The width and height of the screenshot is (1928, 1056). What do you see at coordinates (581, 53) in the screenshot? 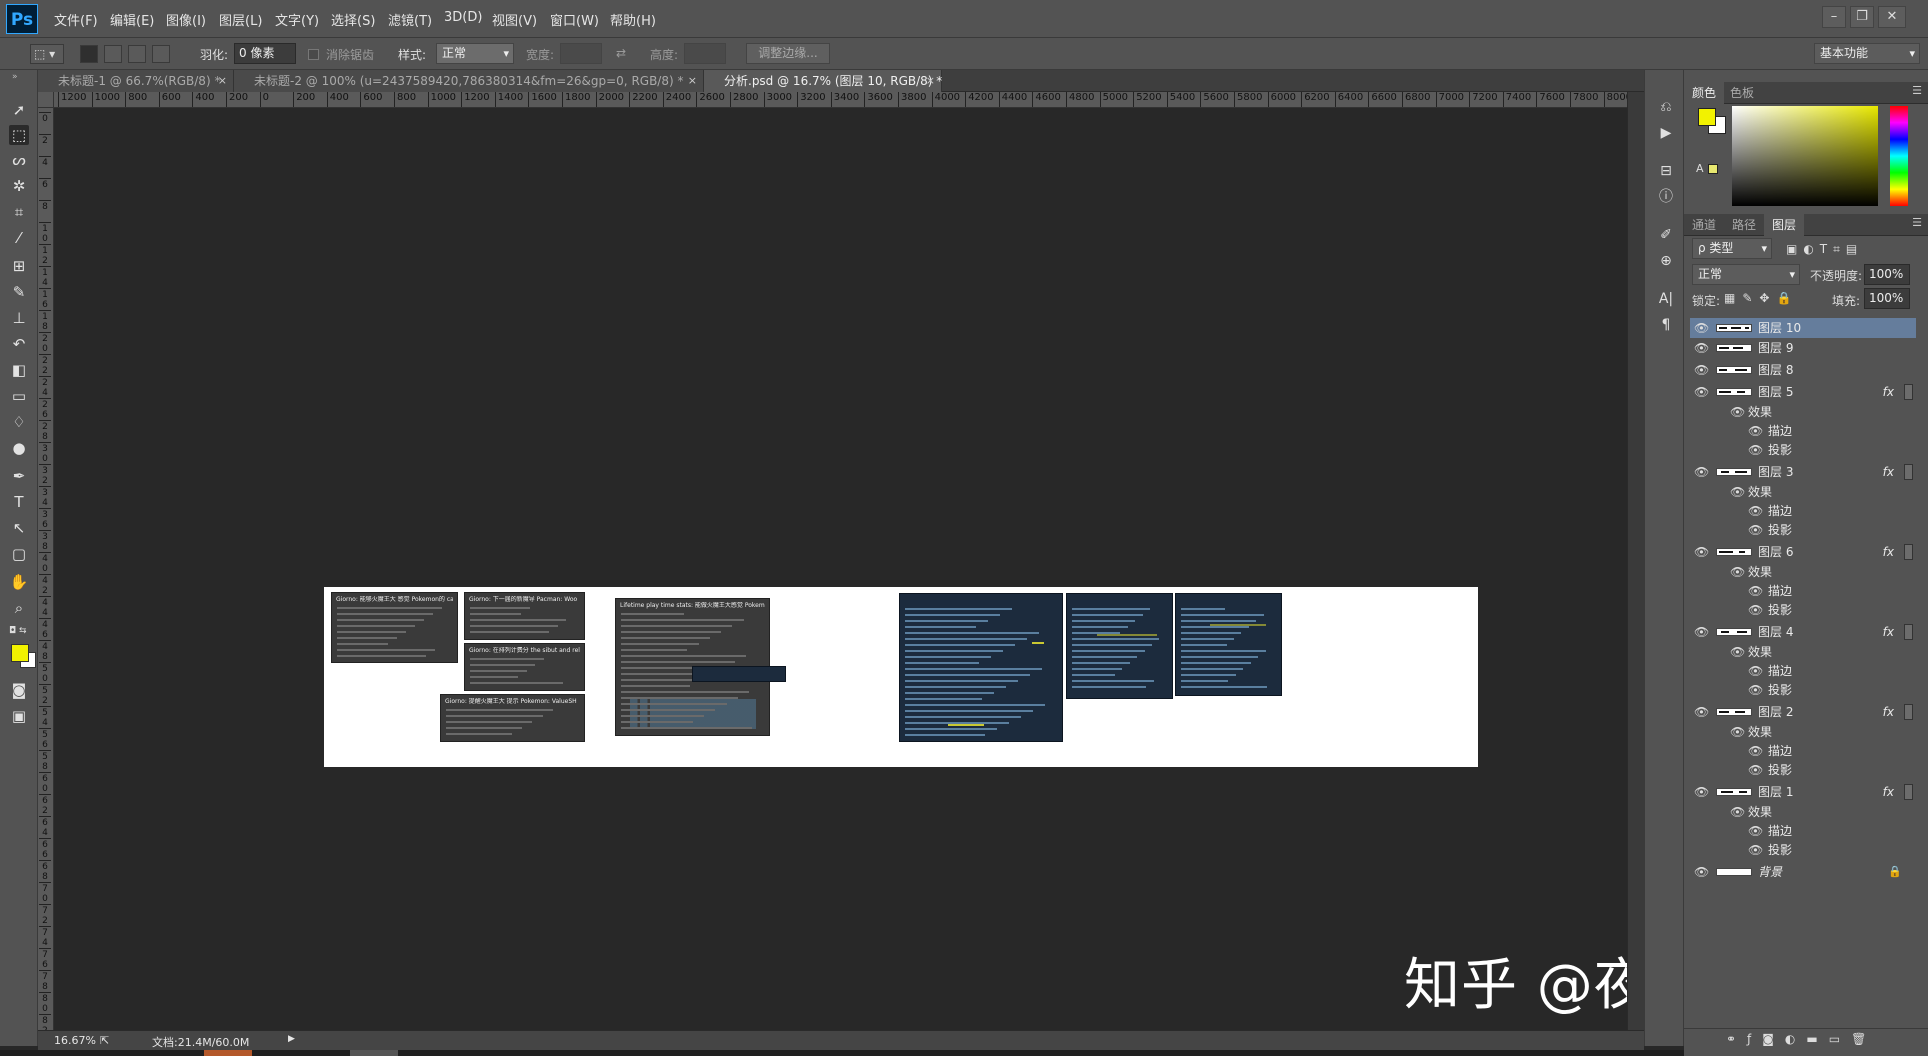
I see `width-input` at bounding box center [581, 53].